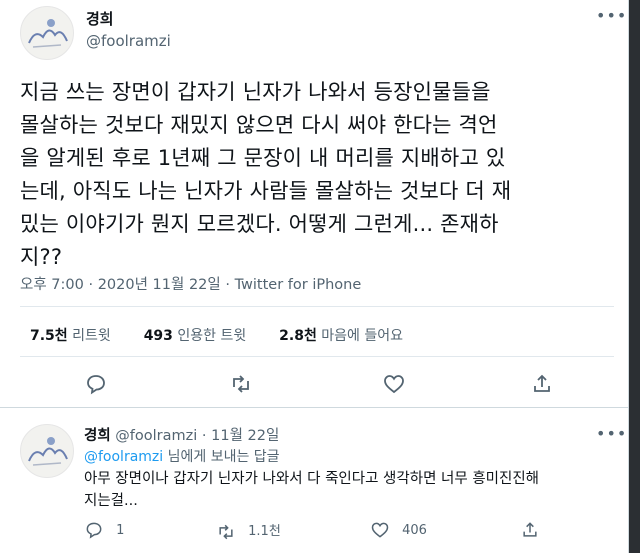 The height and width of the screenshot is (553, 640). I want to click on tweet-text-line: 지금 쓰는 장면이 갑자기 닌자가 나와서 등장인물들을, so click(255, 92).